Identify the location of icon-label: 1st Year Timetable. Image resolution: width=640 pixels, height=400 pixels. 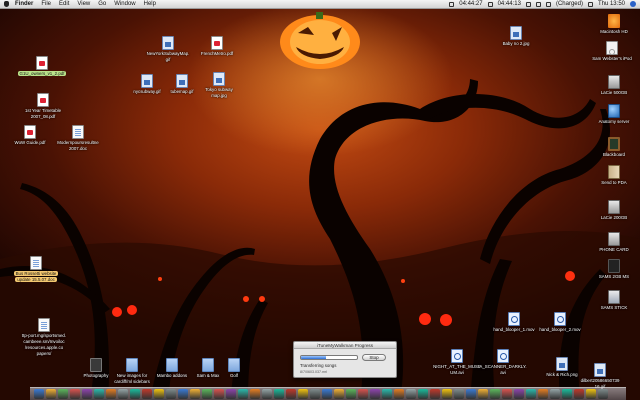
(43, 110).